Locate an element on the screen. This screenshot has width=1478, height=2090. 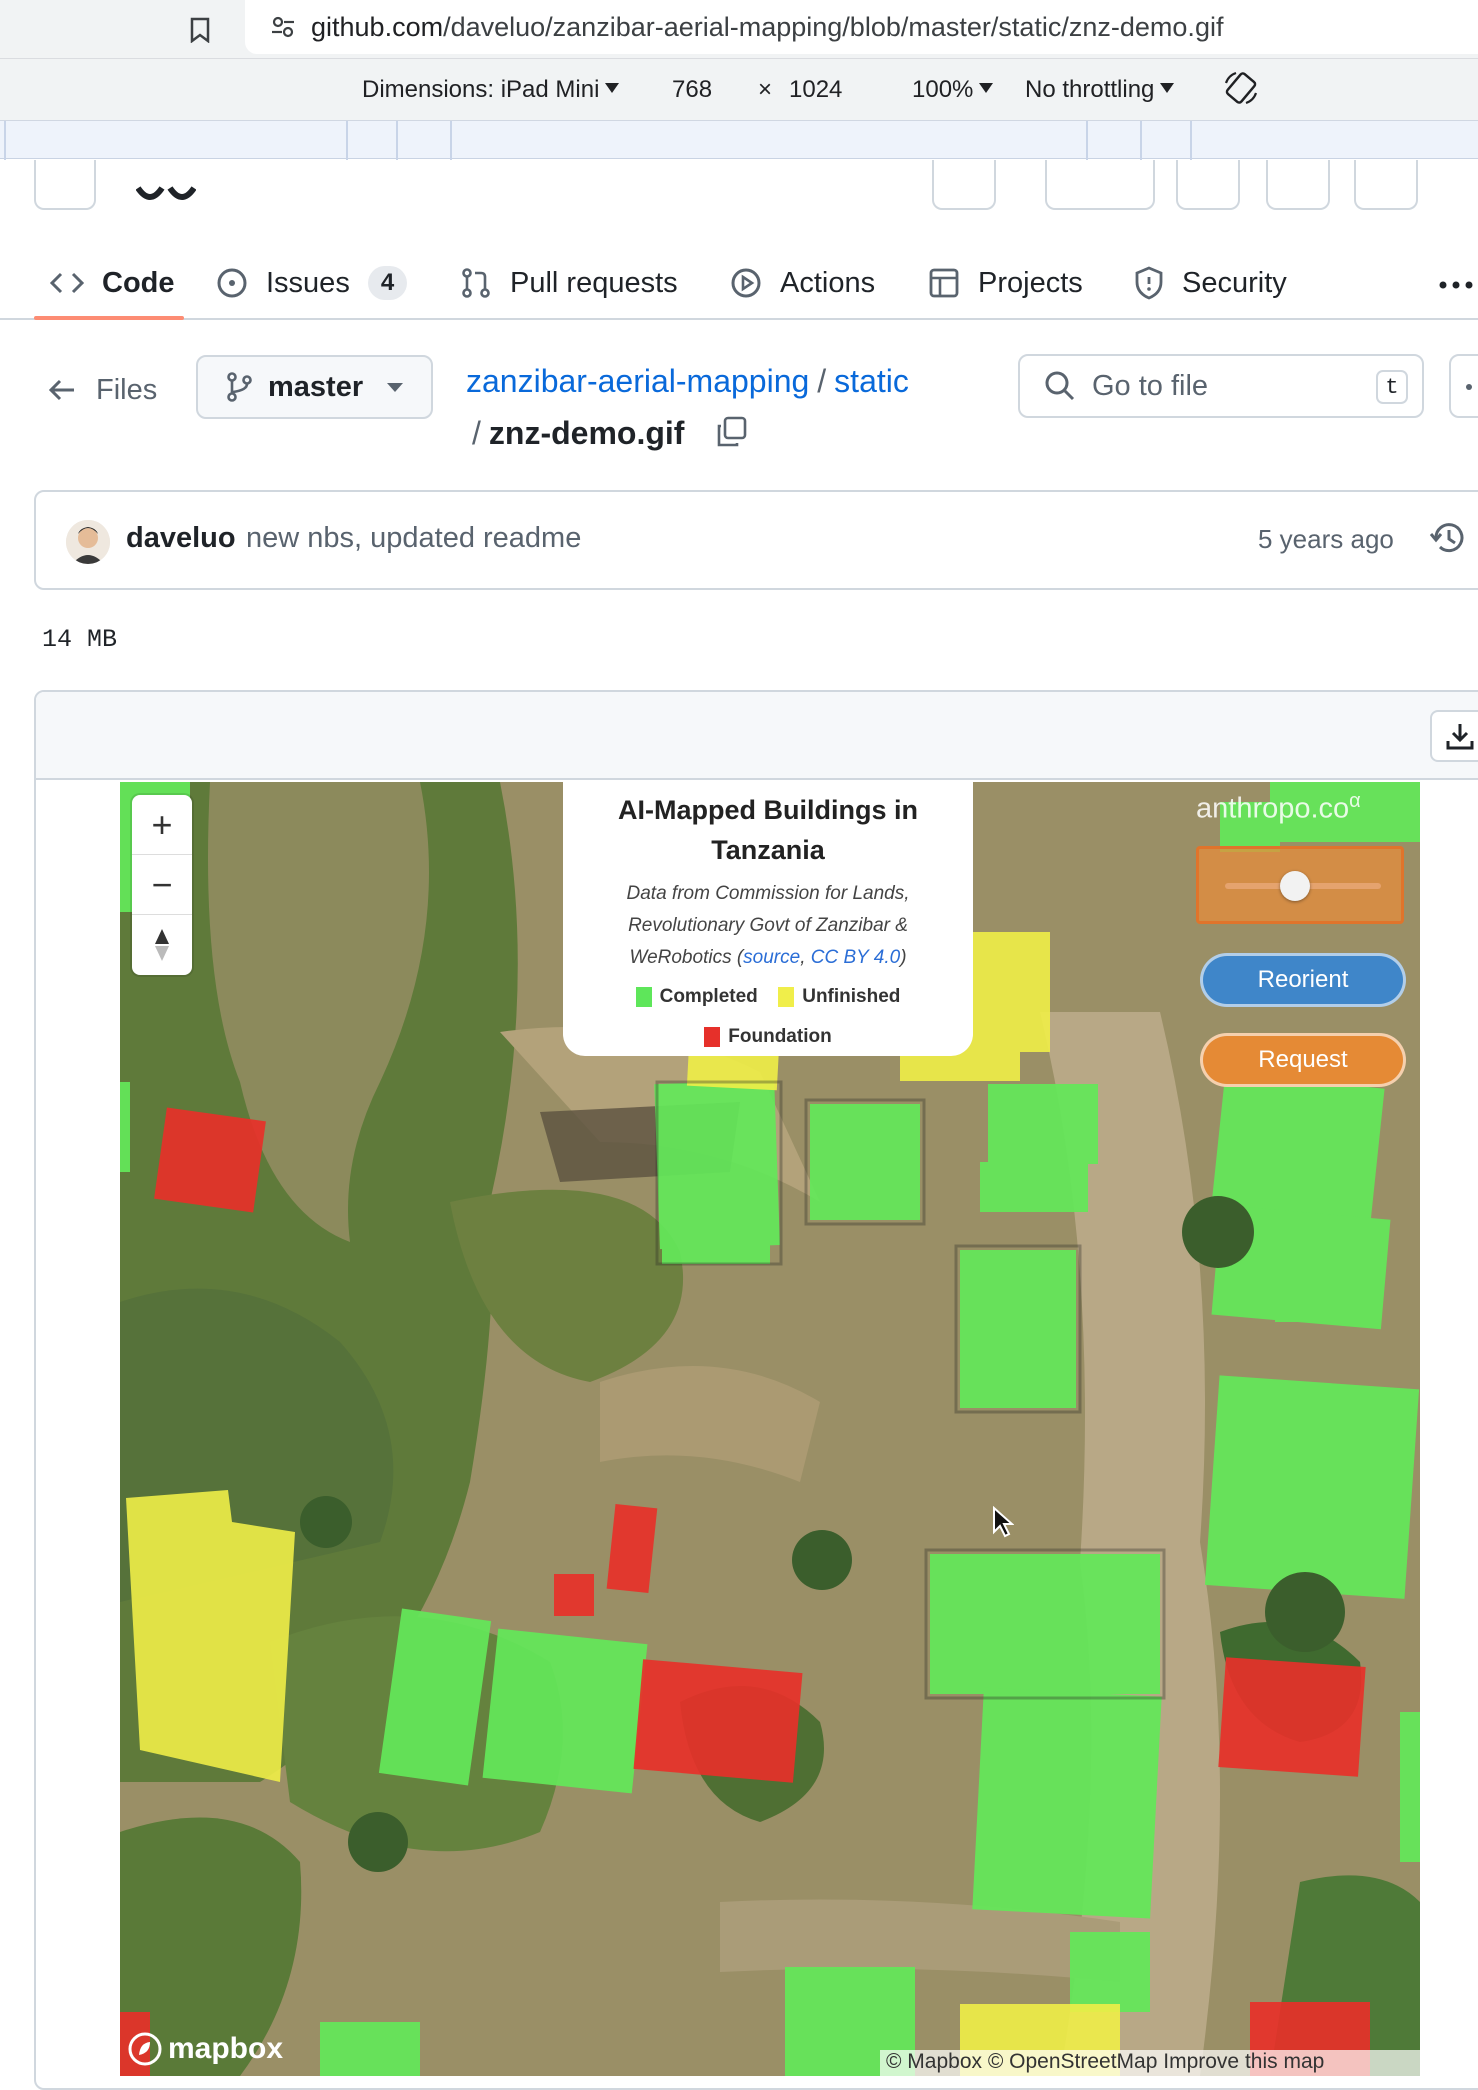
search-icon is located at coordinates (1060, 386).